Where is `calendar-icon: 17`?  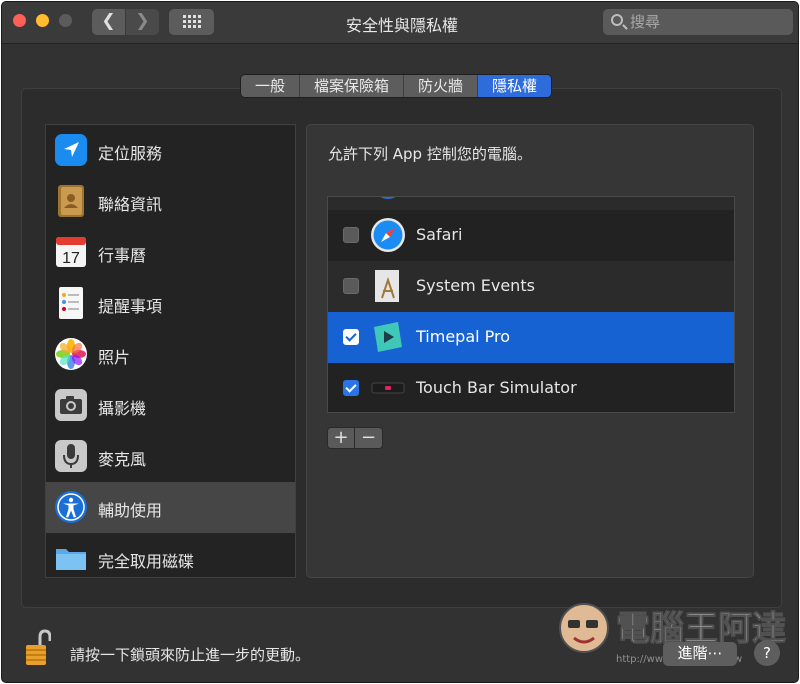
calendar-icon: 17 is located at coordinates (71, 252).